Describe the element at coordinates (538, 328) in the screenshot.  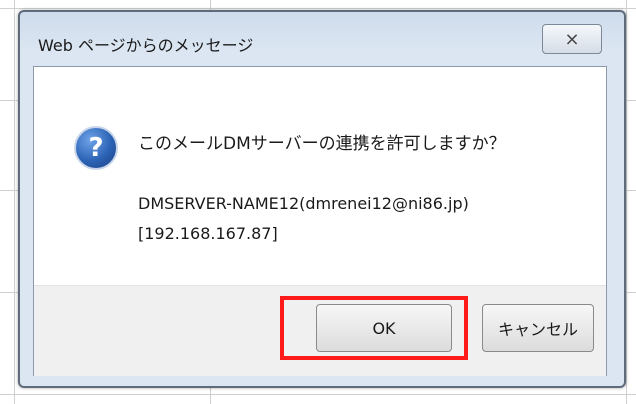
I see `cancel-button: キャンセル` at that location.